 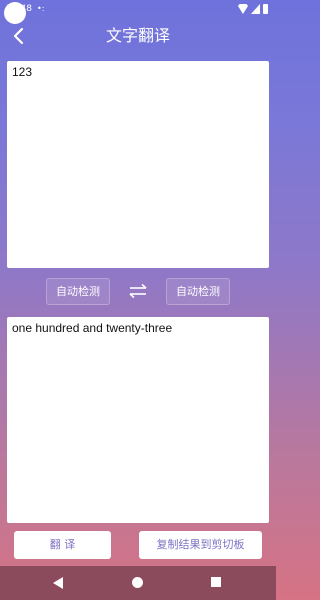 What do you see at coordinates (243, 9) in the screenshot?
I see `wifi-icon` at bounding box center [243, 9].